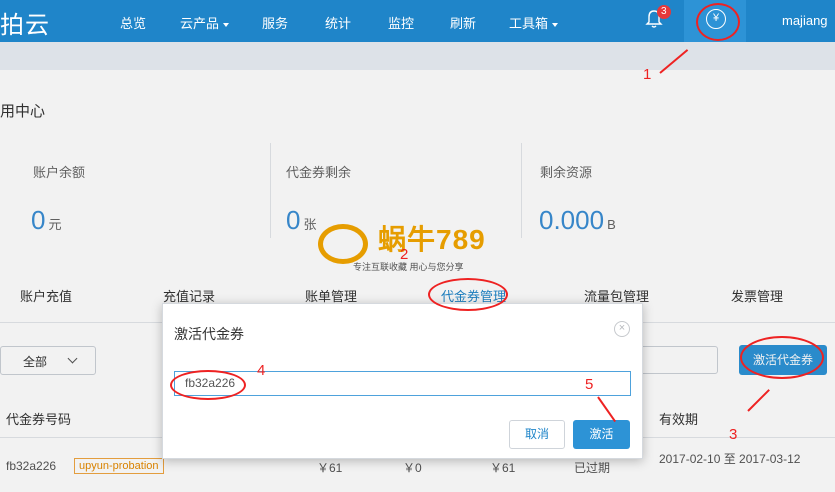 This screenshot has height=492, width=835. Describe the element at coordinates (622, 329) in the screenshot. I see `close-icon: ×` at that location.